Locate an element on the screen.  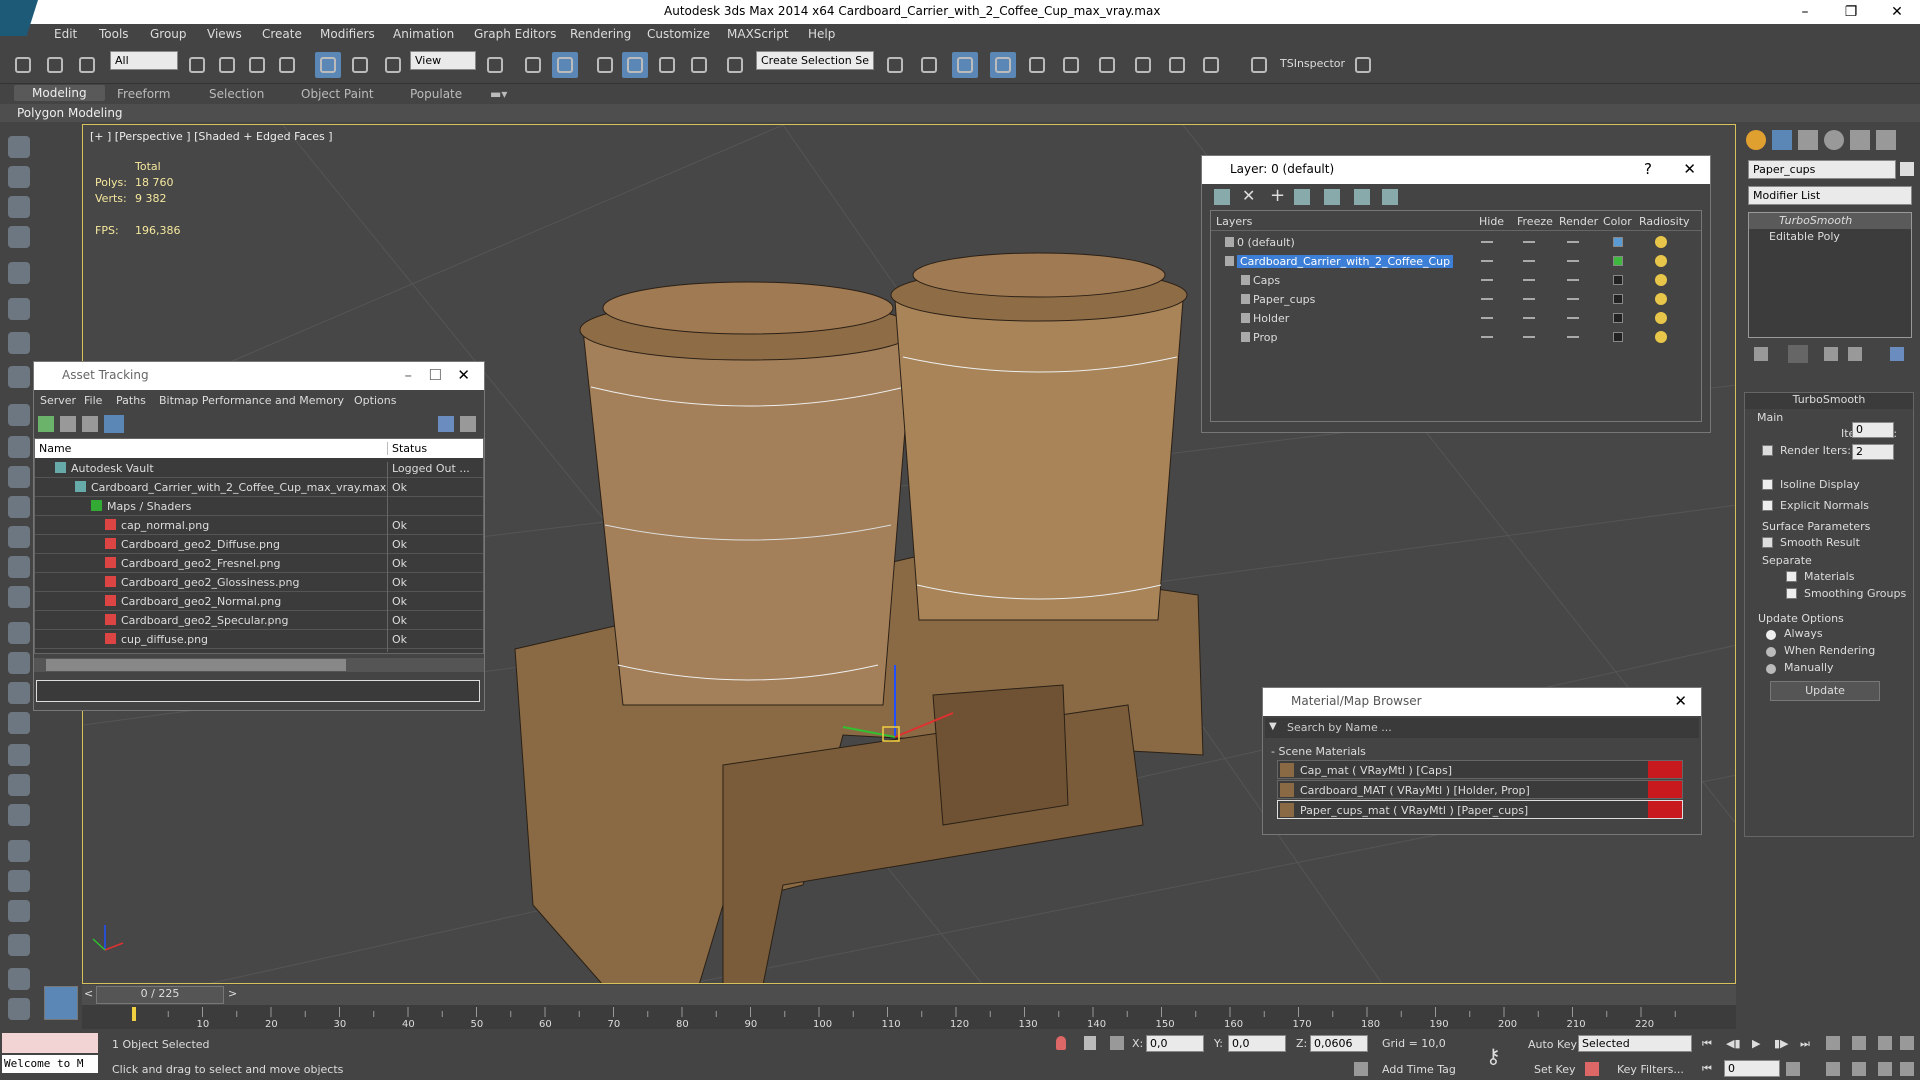
plant-icon is located at coordinates (19, 755).